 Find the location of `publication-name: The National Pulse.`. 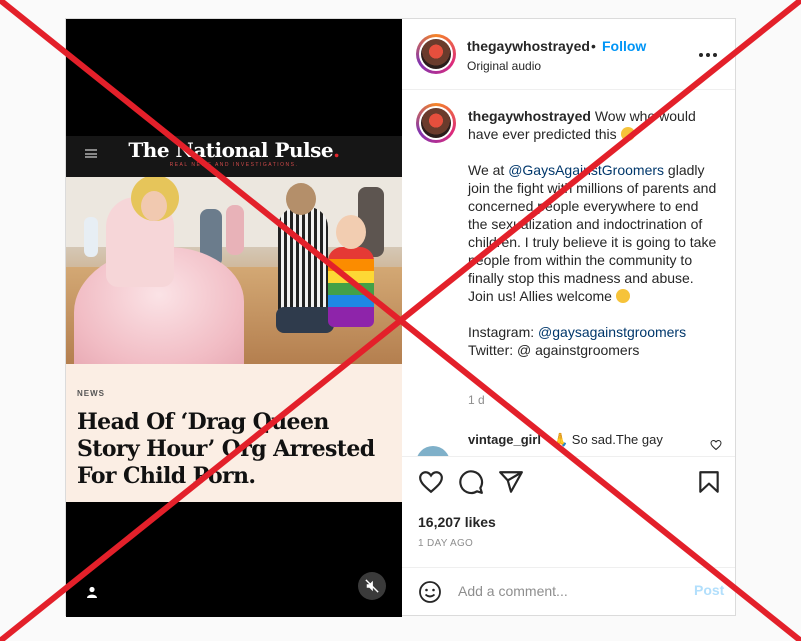

publication-name: The National Pulse. is located at coordinates (234, 150).